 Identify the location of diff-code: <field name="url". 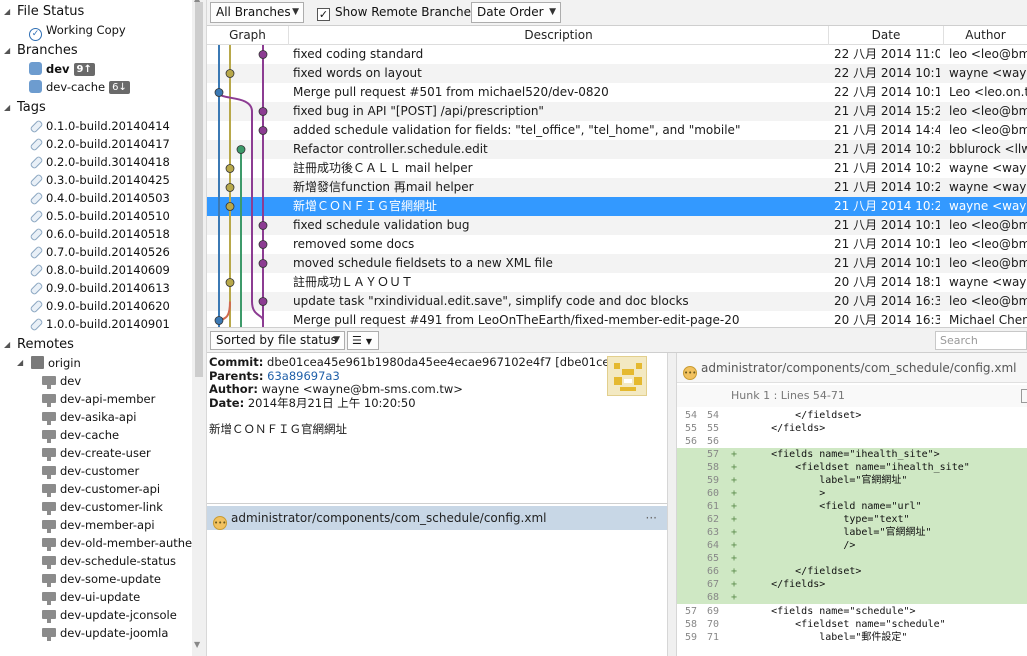
(834, 506).